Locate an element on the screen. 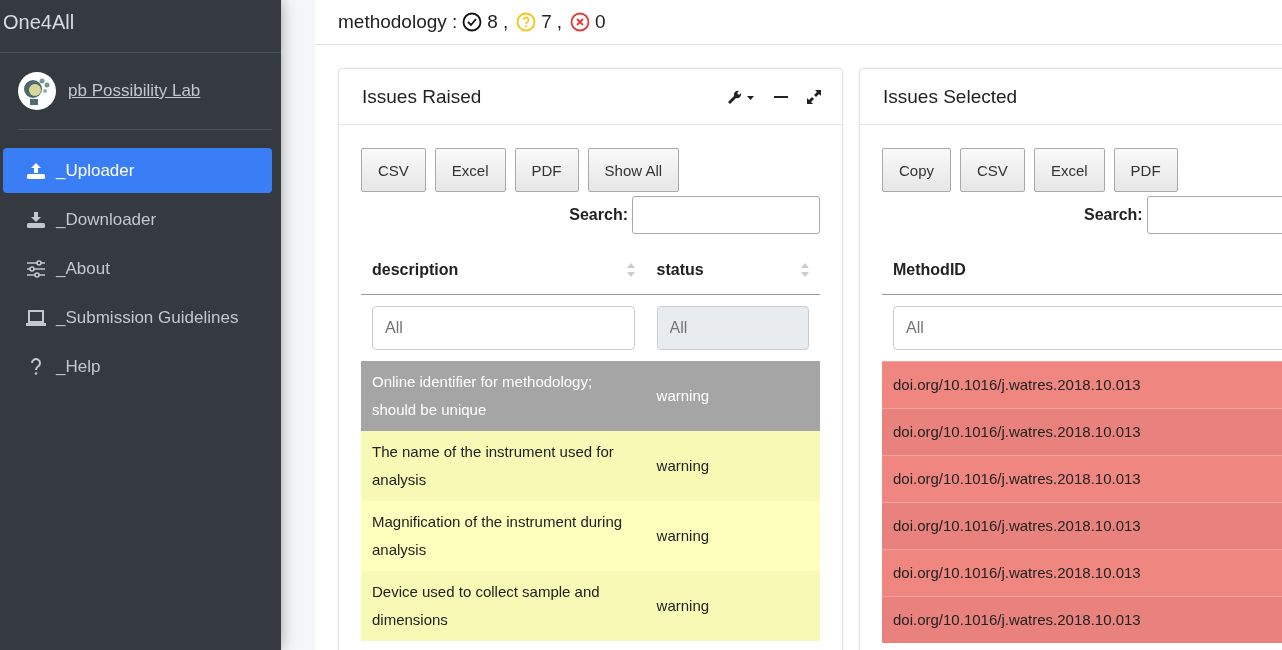  table-row: Device used to collect sample and dimensions warning is located at coordinates (590, 606).